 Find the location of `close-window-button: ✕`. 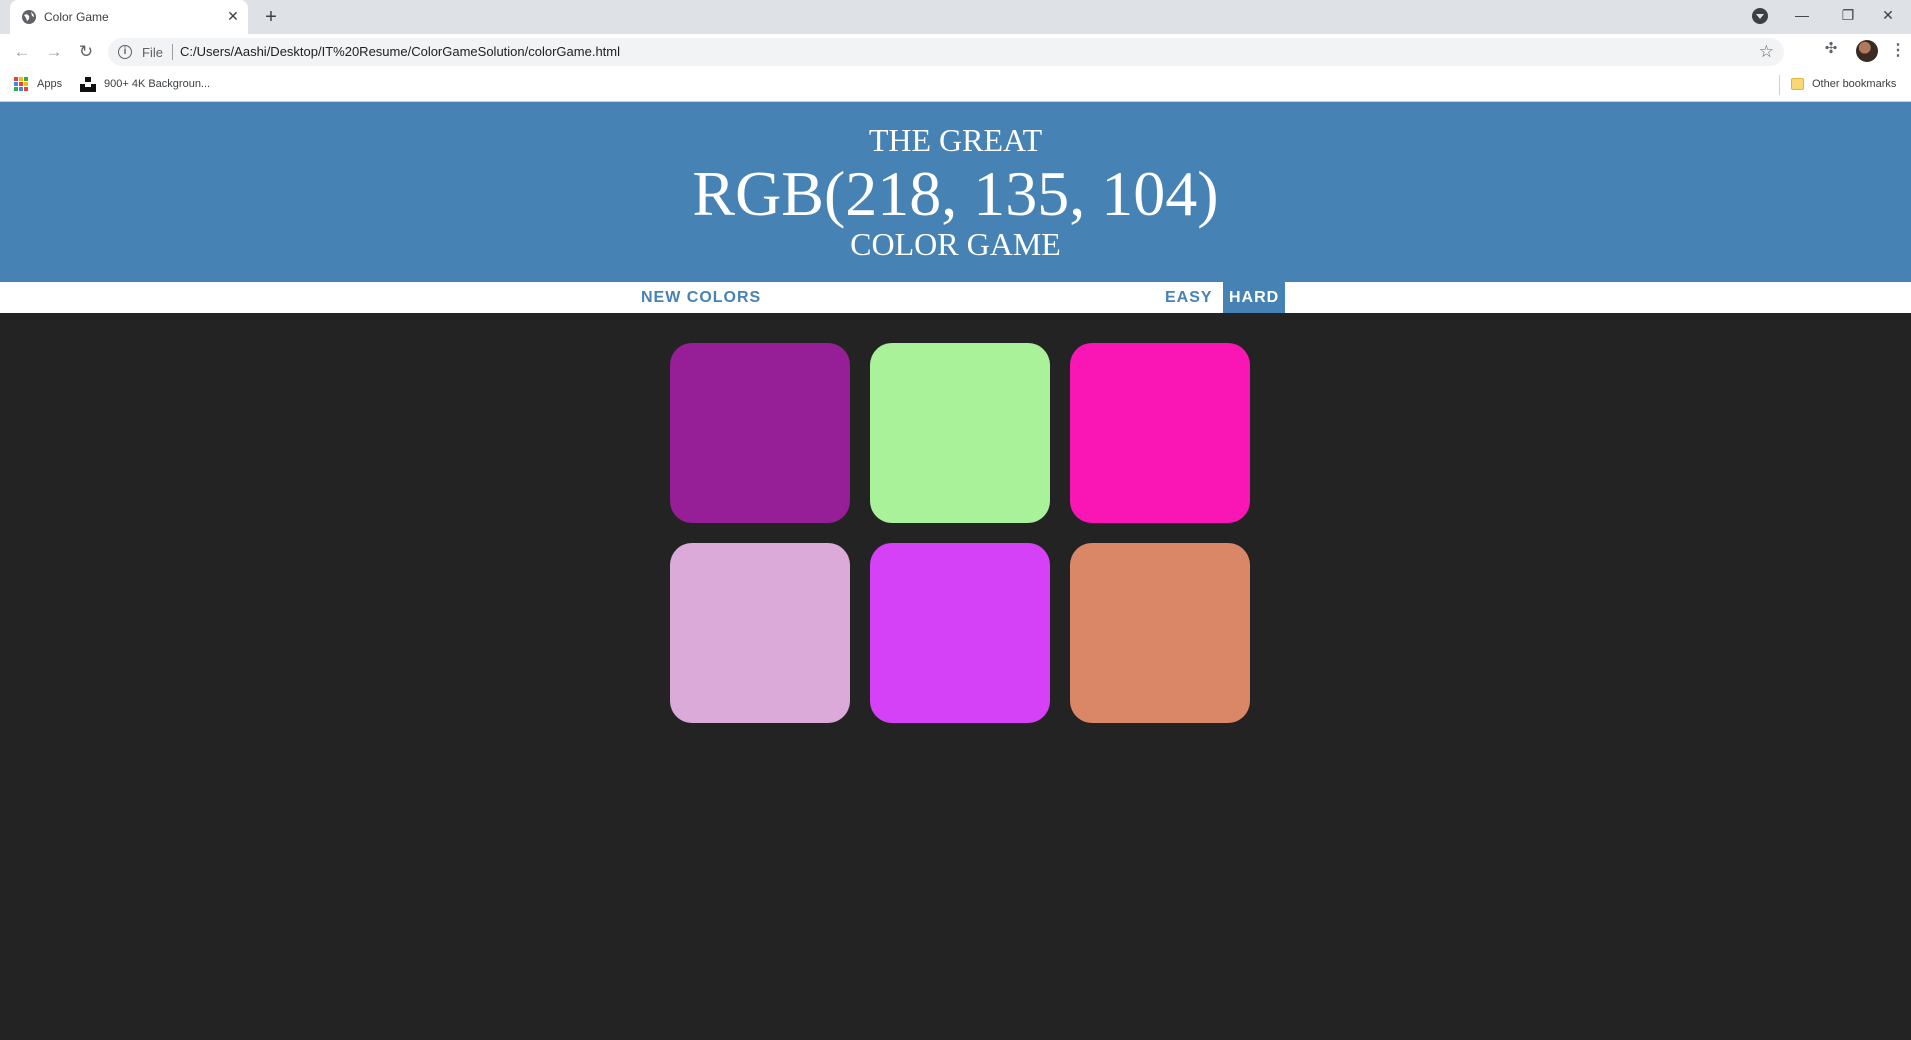

close-window-button: ✕ is located at coordinates (1888, 15).